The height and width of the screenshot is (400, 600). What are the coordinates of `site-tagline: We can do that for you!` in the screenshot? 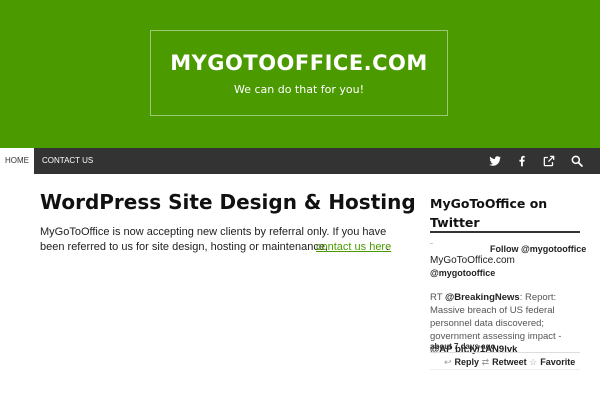 It's located at (299, 89).